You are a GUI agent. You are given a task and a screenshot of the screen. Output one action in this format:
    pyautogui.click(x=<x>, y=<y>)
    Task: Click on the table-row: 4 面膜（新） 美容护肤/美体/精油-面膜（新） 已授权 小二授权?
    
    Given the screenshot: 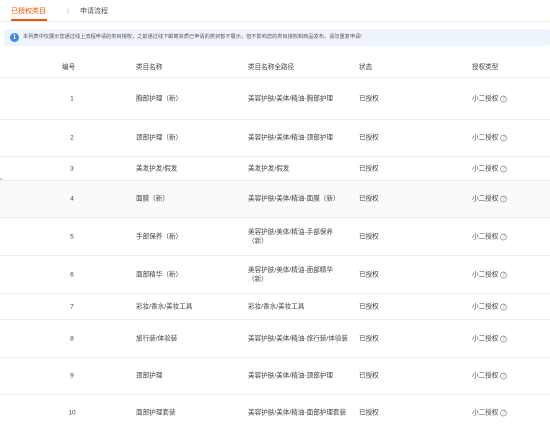 What is the action you would take?
    pyautogui.click(x=275, y=198)
    